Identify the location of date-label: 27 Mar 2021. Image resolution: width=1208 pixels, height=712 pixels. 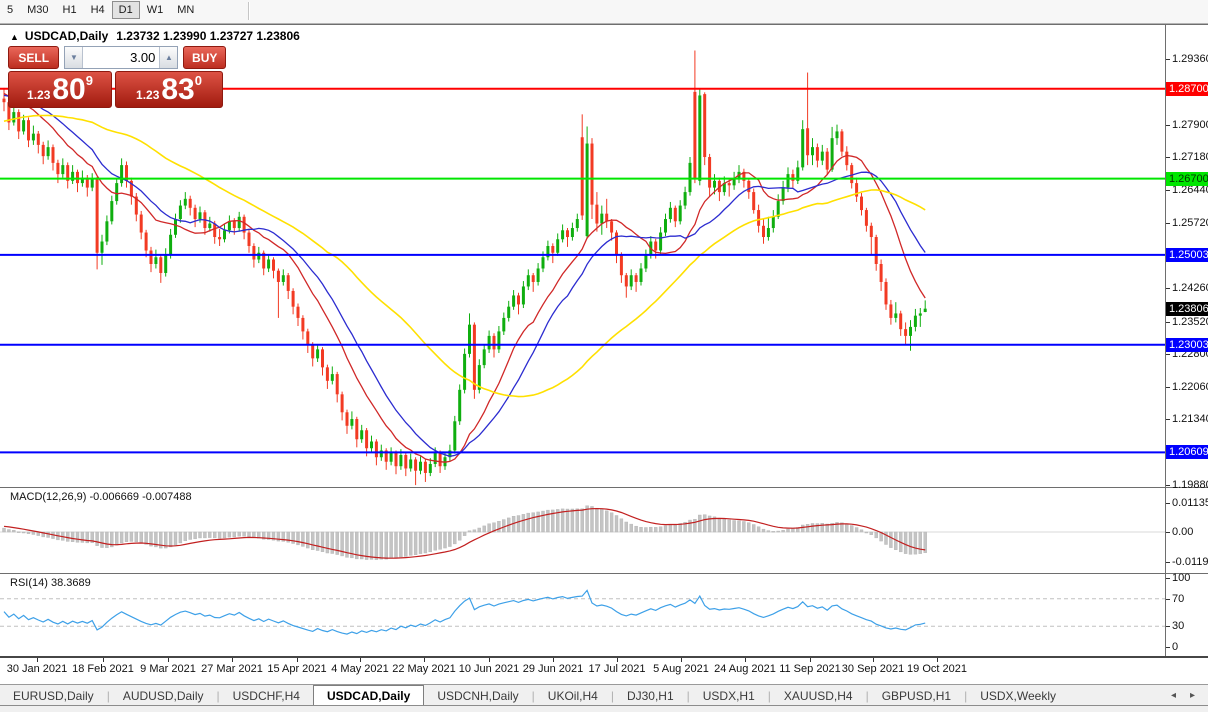
(232, 669).